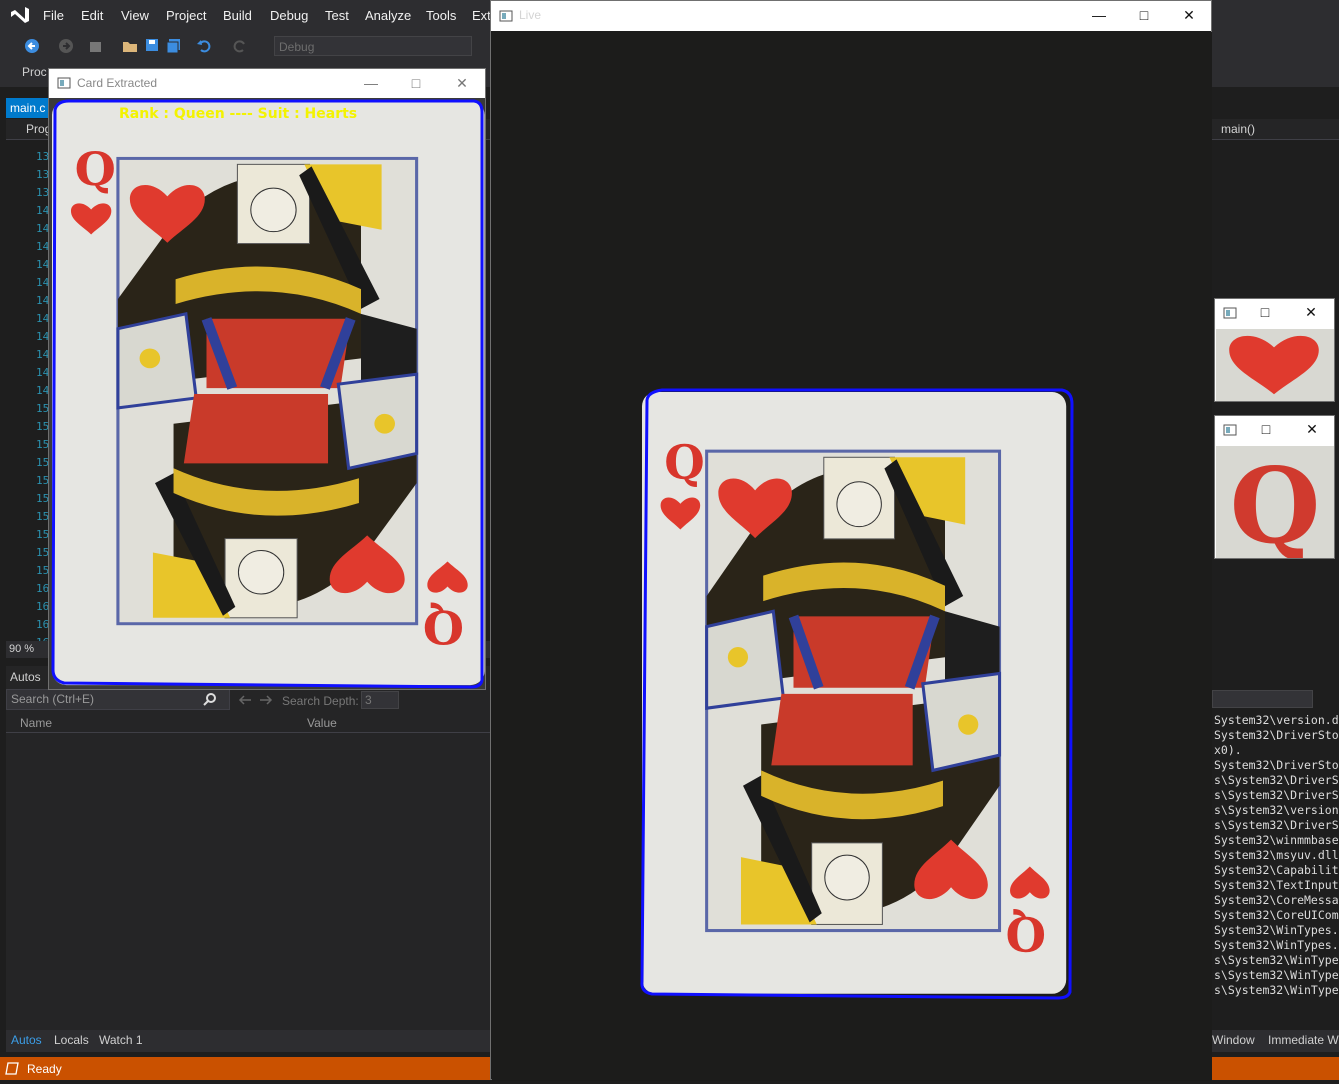 This screenshot has width=1339, height=1084. I want to click on menu-extensions: Ext, so click(481, 15).